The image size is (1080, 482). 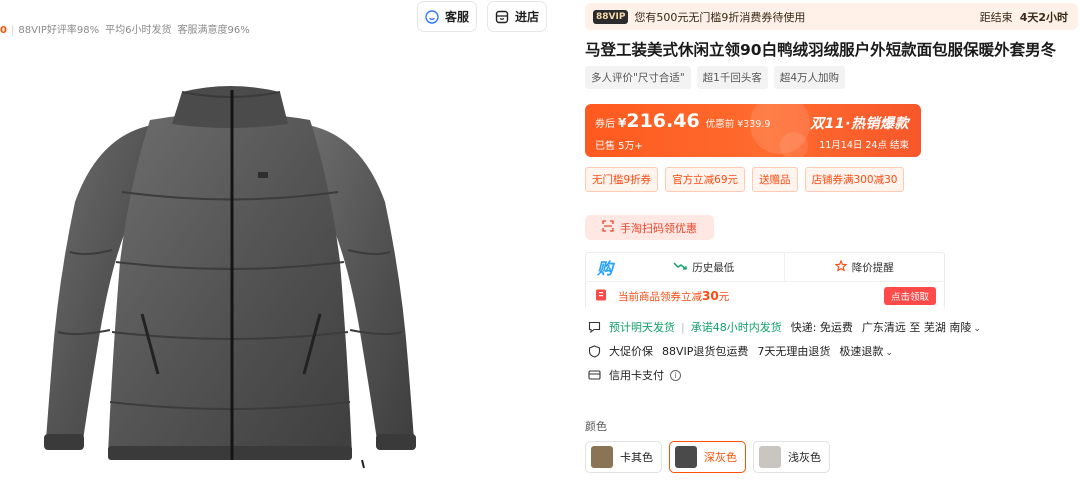 What do you see at coordinates (841, 267) in the screenshot?
I see `star-icon` at bounding box center [841, 267].